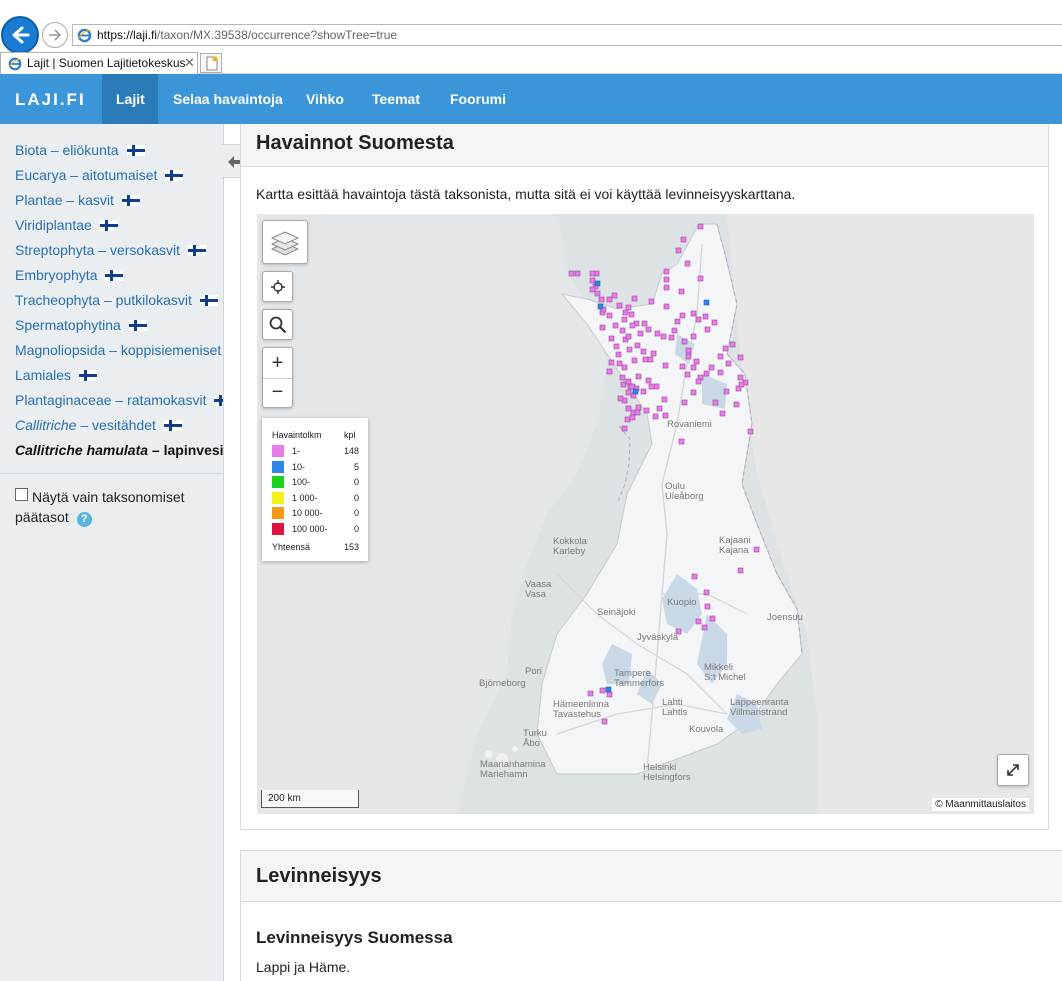 Image resolution: width=1062 pixels, height=981 pixels. What do you see at coordinates (119, 350) in the screenshot?
I see `tree-item: Magnoliopsida – koppisiemeniset` at bounding box center [119, 350].